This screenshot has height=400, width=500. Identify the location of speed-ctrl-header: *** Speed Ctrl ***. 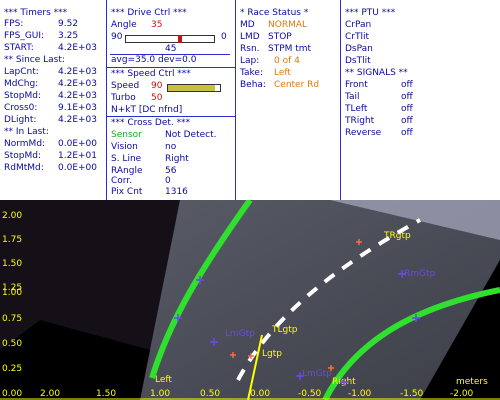
(151, 74).